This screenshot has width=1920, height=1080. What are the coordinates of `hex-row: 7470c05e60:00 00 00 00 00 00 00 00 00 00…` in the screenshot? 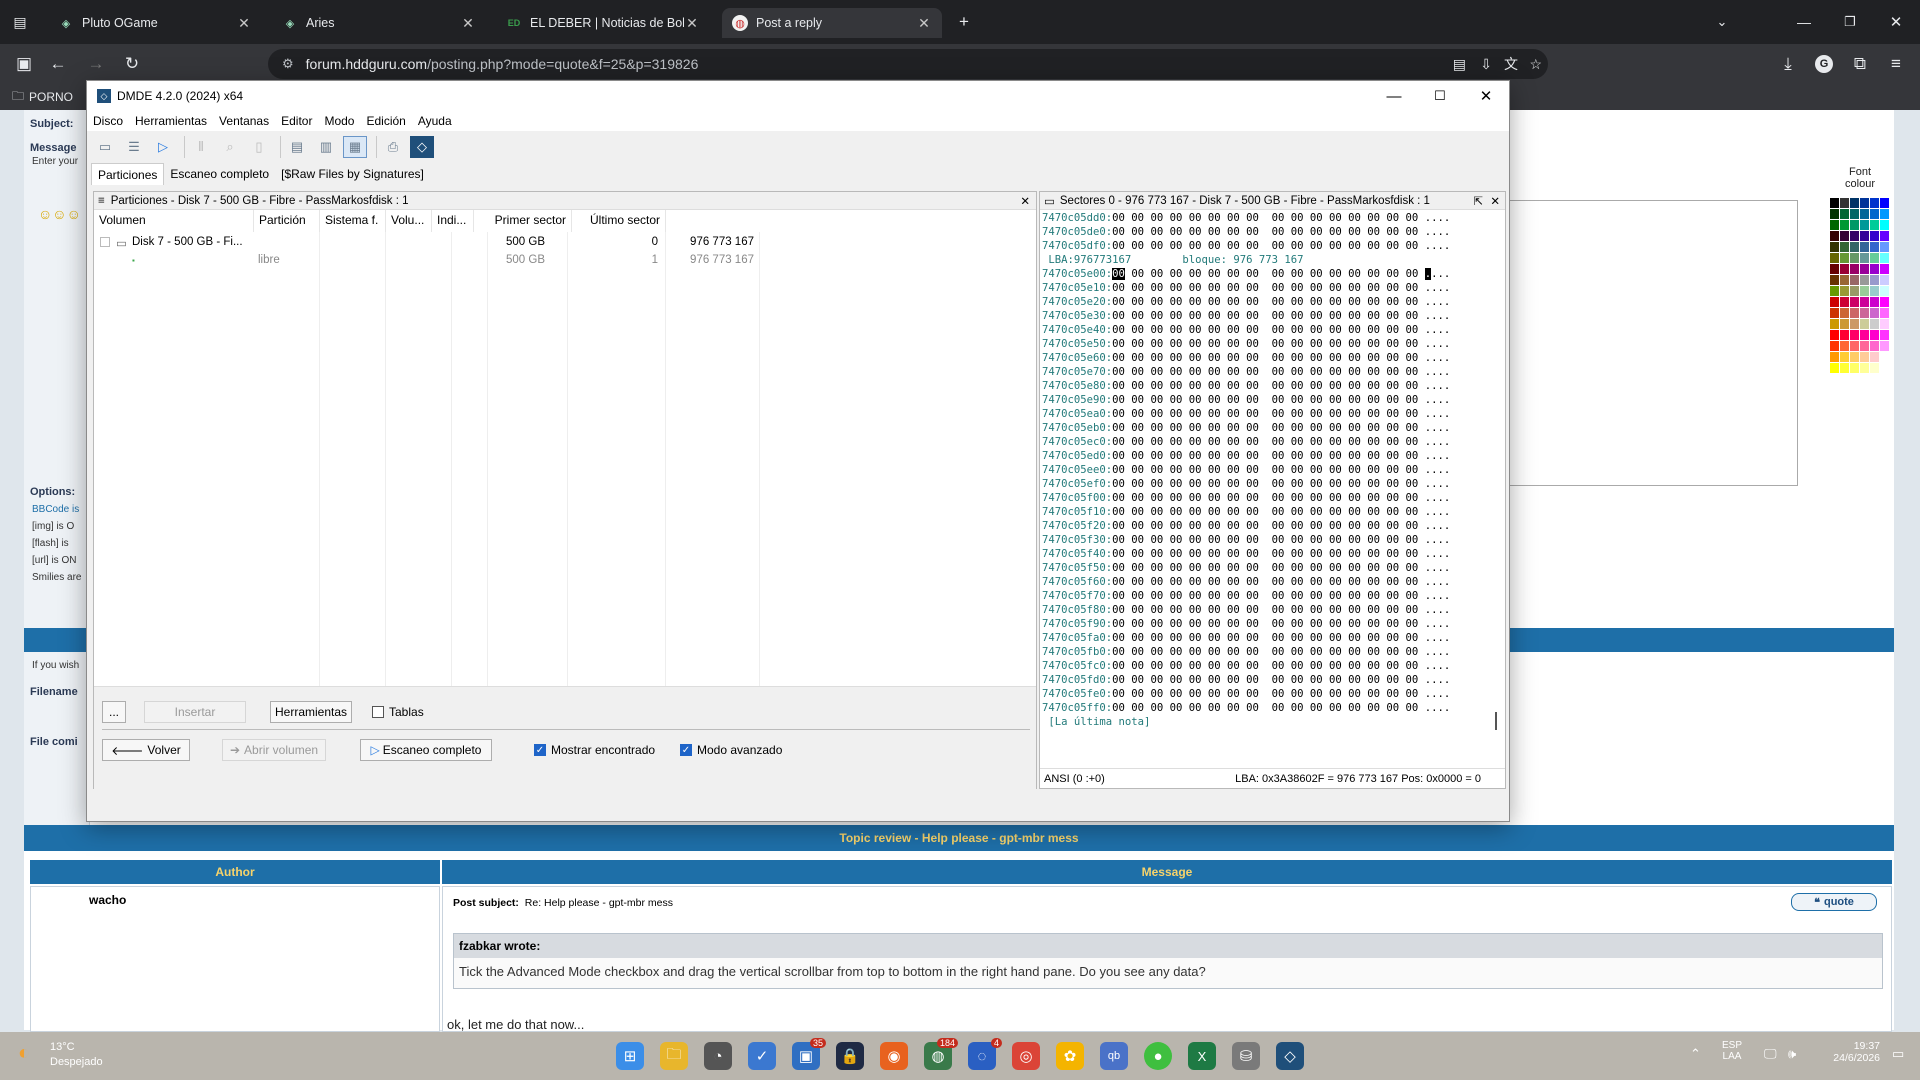 It's located at (1273, 358).